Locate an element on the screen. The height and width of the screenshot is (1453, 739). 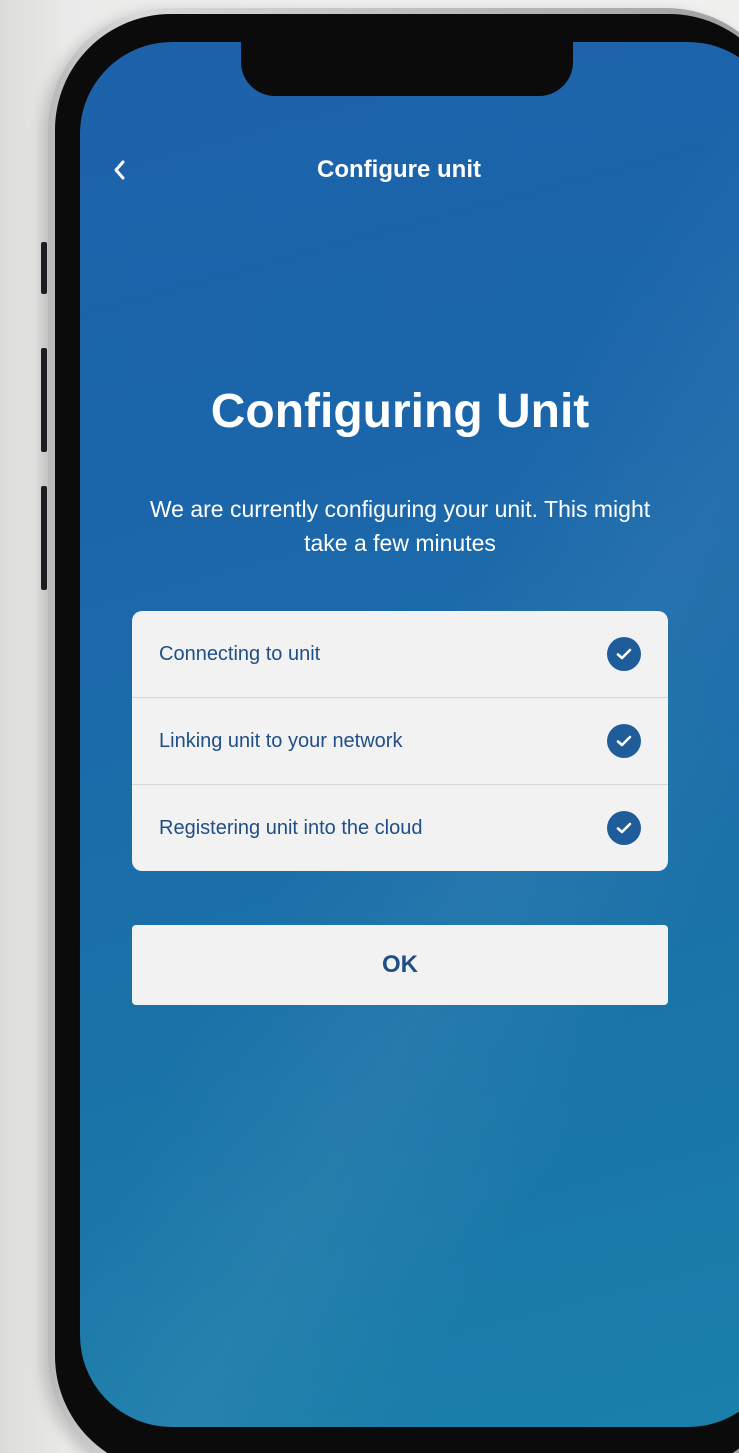
nav-title: Configure unit is located at coordinates (399, 169).